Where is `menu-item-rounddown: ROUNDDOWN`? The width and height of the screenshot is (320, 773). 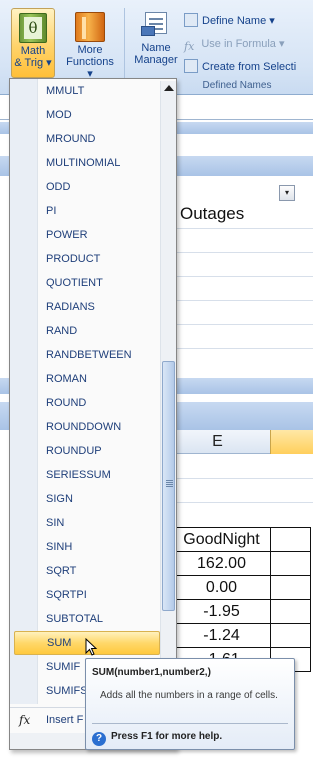 menu-item-rounddown: ROUNDDOWN is located at coordinates (87, 427).